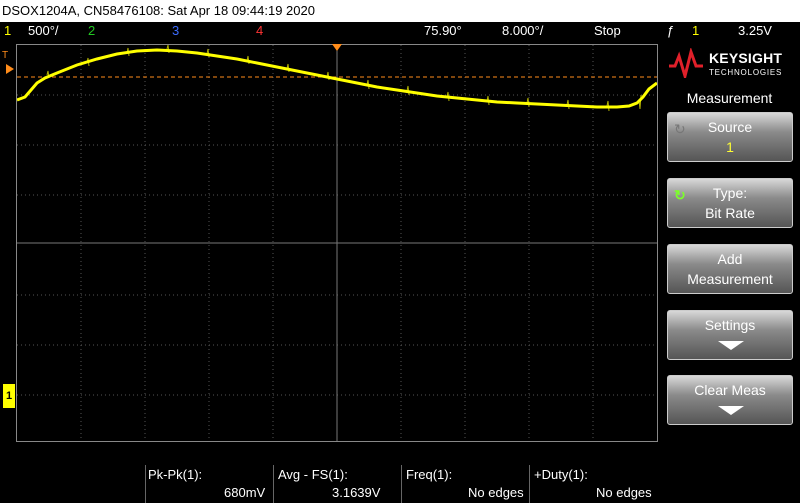 This screenshot has width=800, height=503. What do you see at coordinates (496, 492) in the screenshot?
I see `freq-value: No edges` at bounding box center [496, 492].